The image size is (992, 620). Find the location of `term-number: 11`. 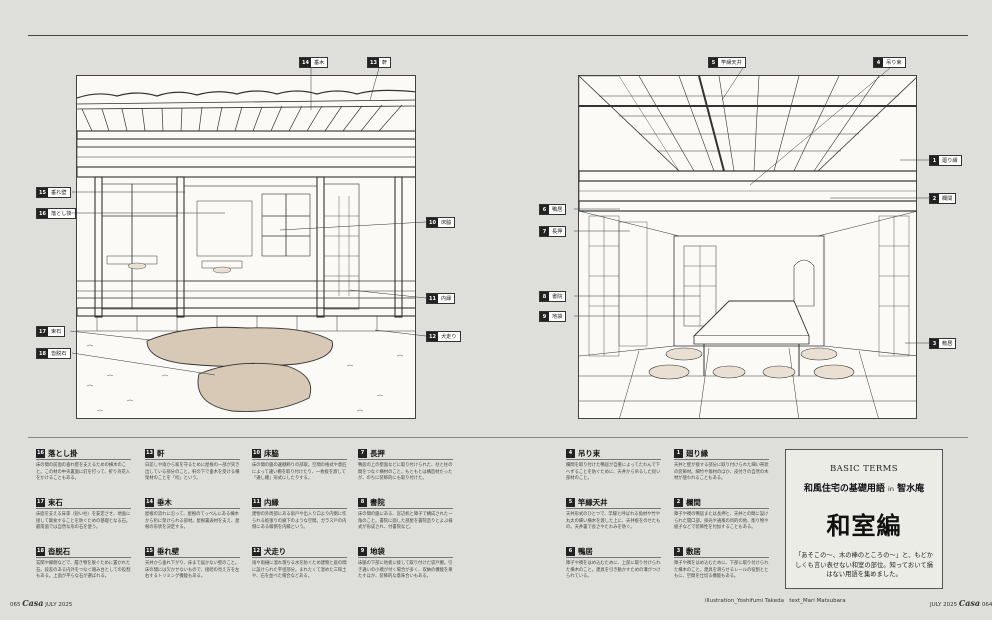

term-number: 11 is located at coordinates (256, 502).